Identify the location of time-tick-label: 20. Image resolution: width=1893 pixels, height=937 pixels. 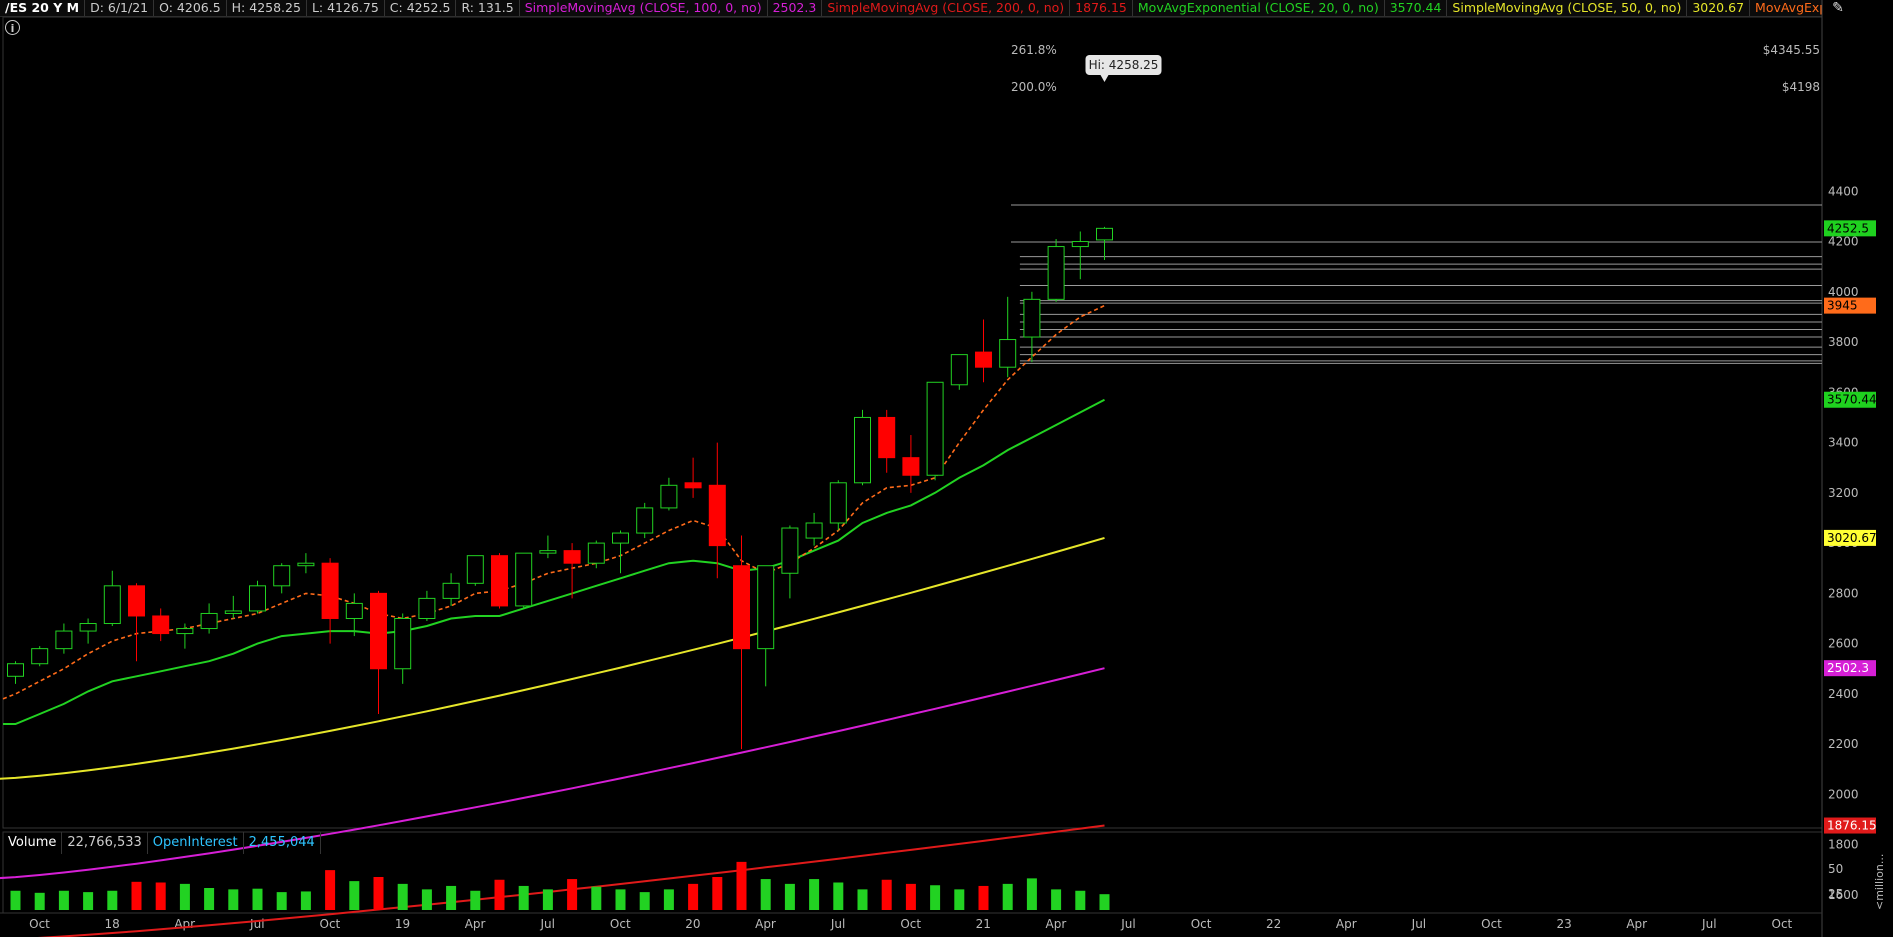
(692, 924).